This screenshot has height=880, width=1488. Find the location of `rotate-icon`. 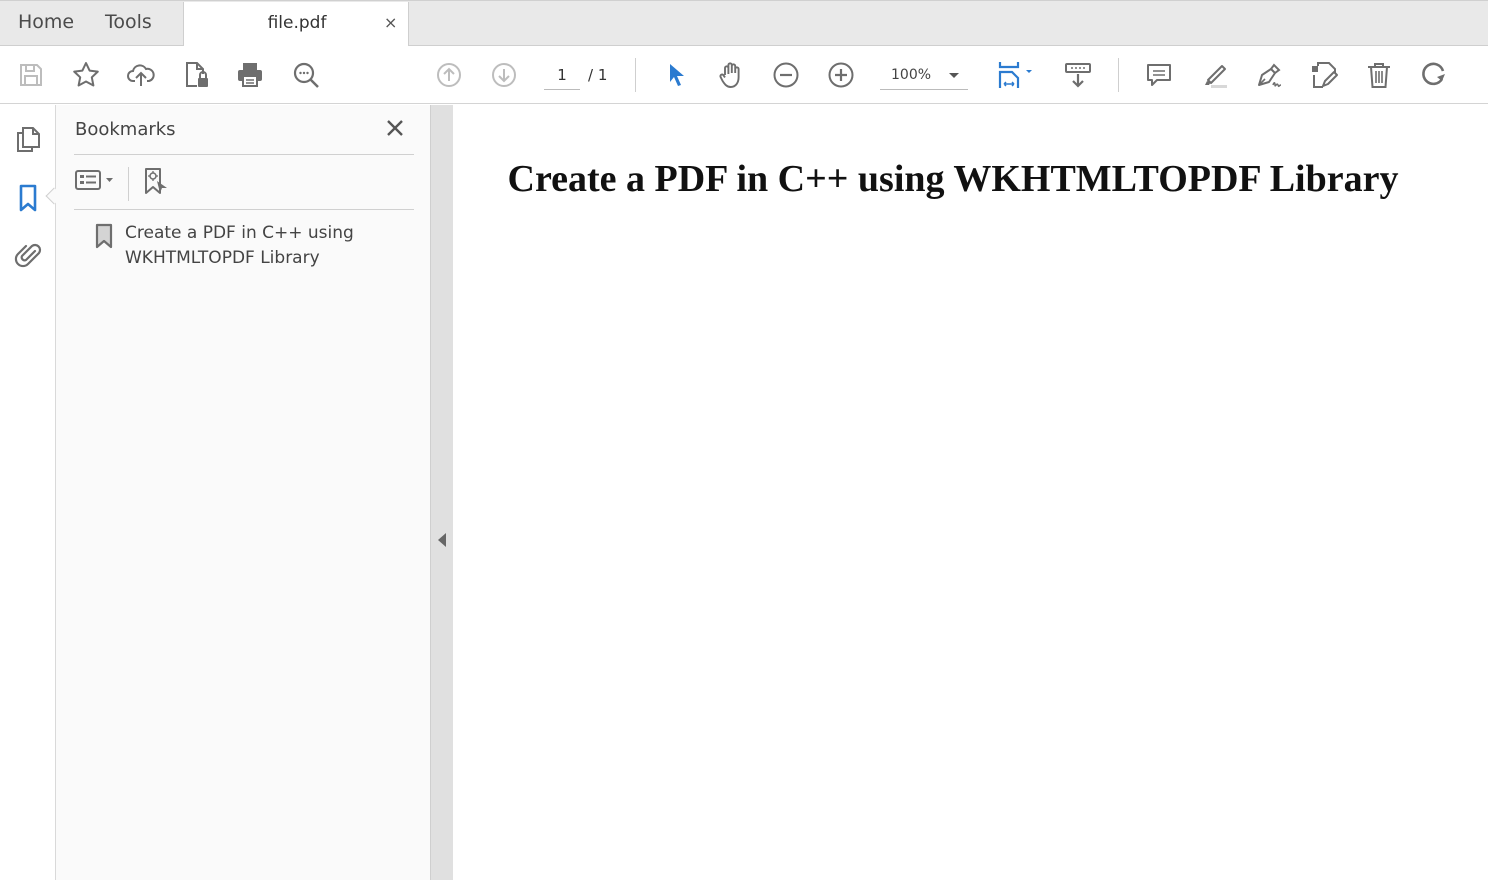

rotate-icon is located at coordinates (1433, 74).